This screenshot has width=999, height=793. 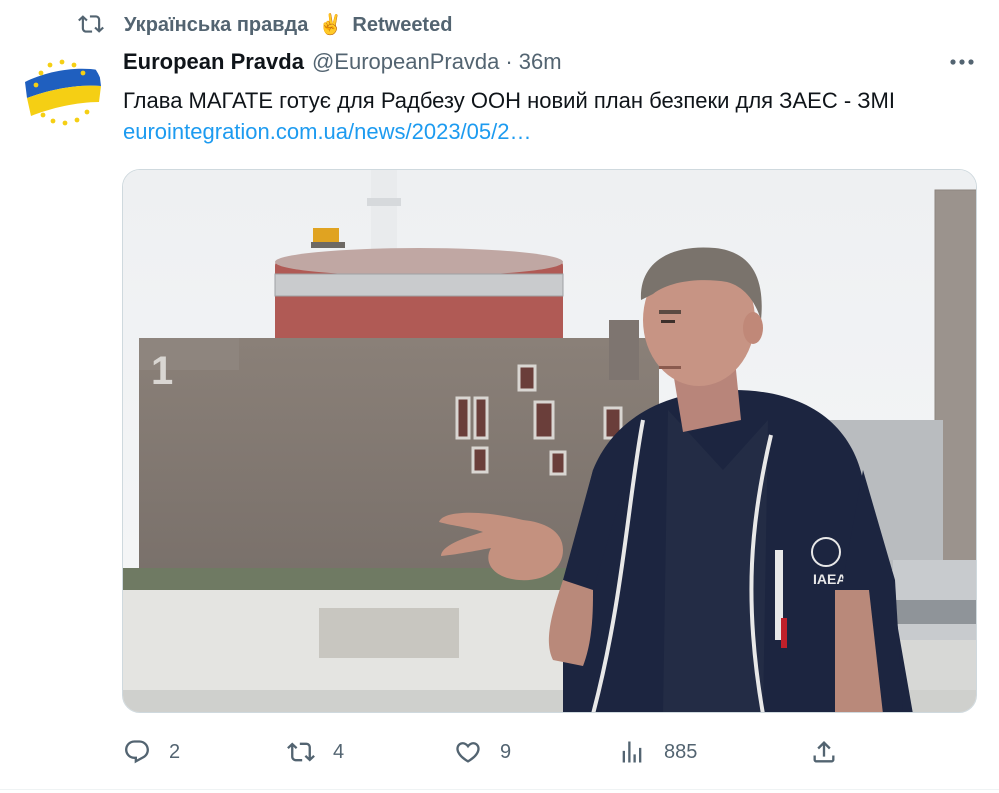 I want to click on iaea-vest-logo-text: IAEA, so click(x=829, y=579).